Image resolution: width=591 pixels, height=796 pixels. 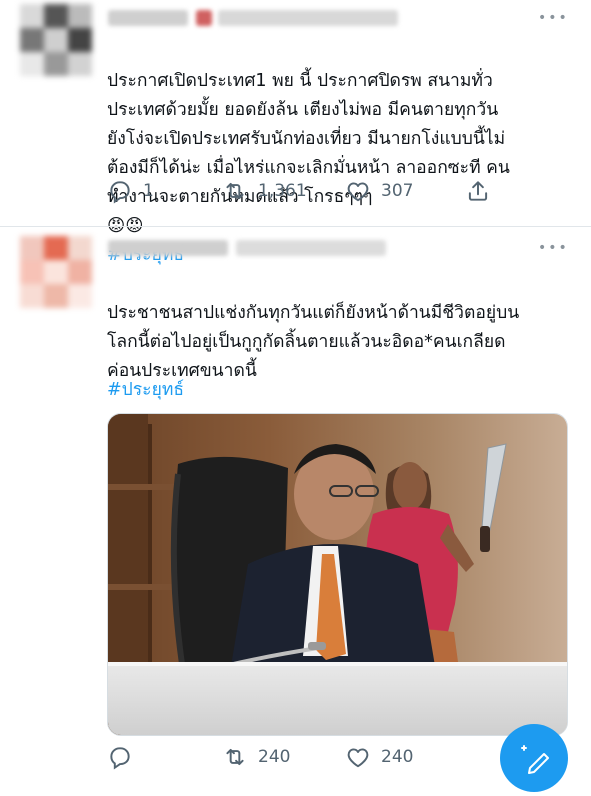 I want to click on retweet-count: 240, so click(x=274, y=757).